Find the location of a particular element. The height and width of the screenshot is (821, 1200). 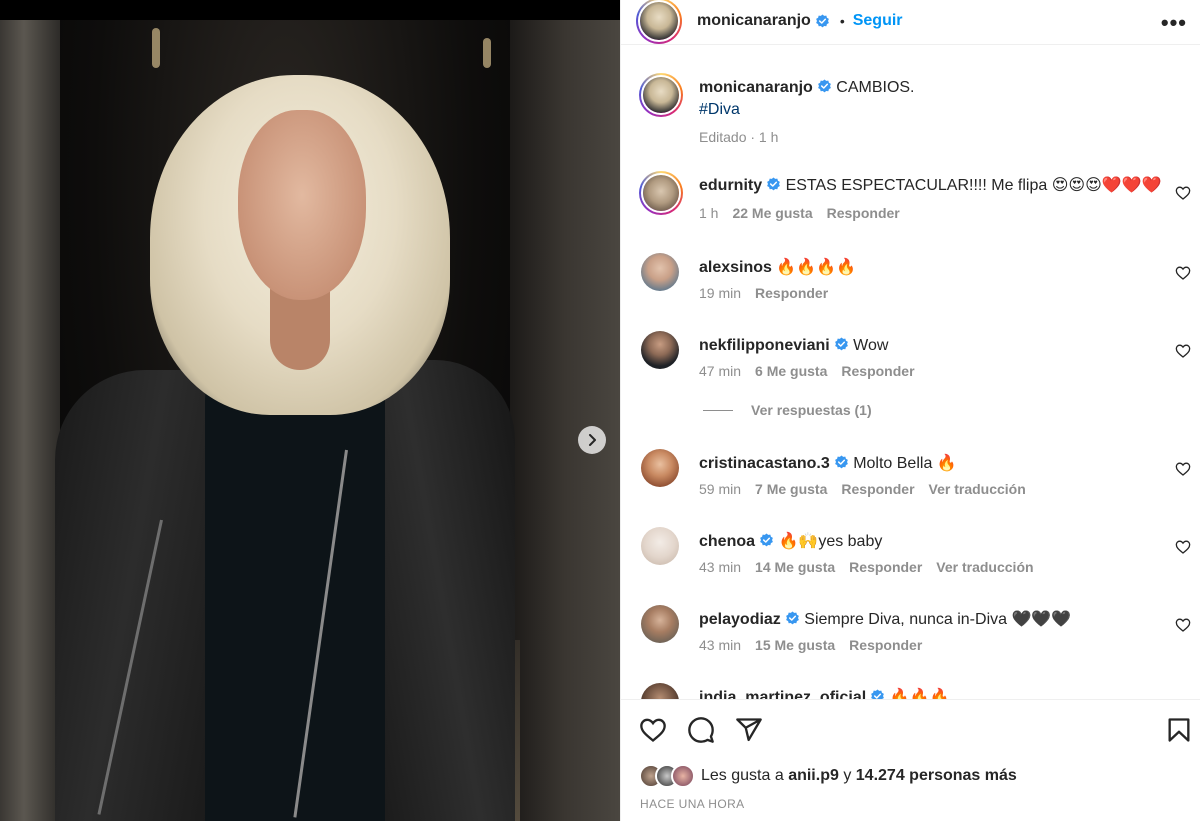

caption-username: monicanaranjo is located at coordinates (756, 87).